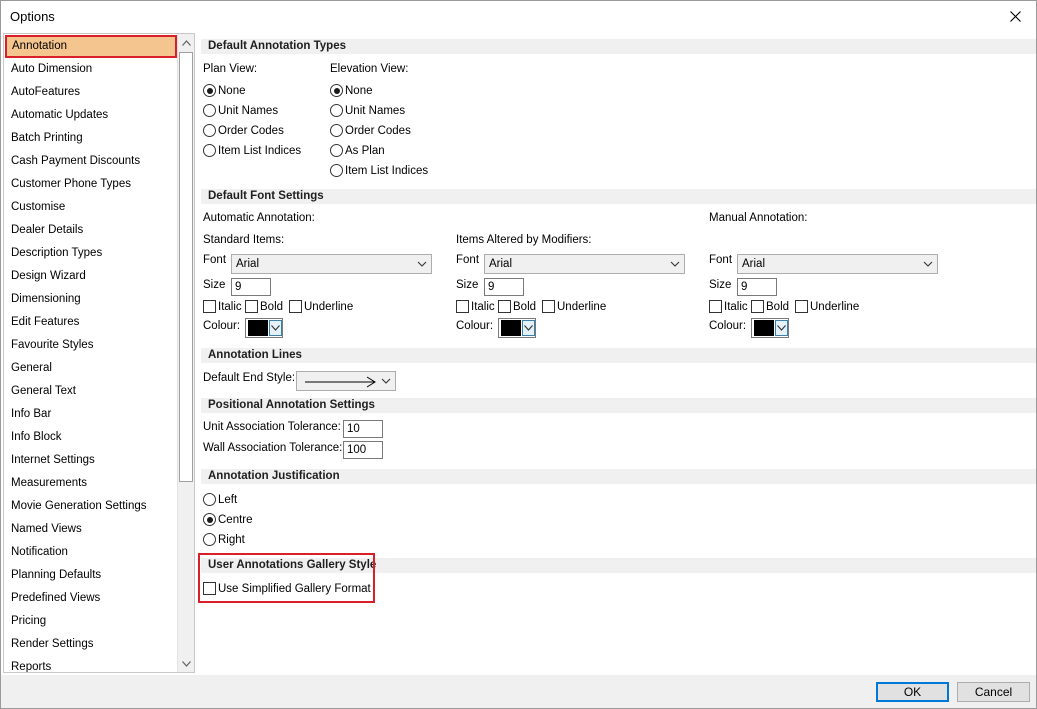  I want to click on sidebar-item-annotation: Annotation, so click(91, 46).